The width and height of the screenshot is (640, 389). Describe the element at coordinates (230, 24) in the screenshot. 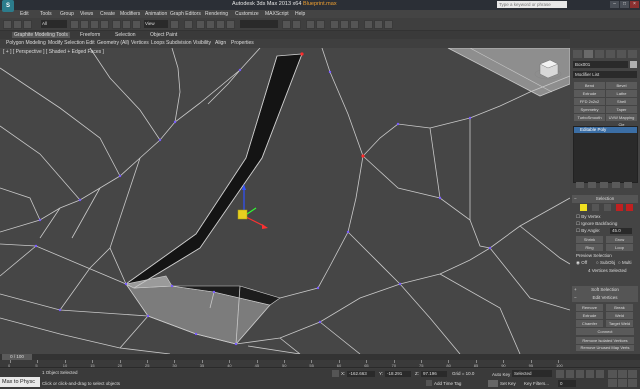

I see `spinner-snap-icon` at that location.